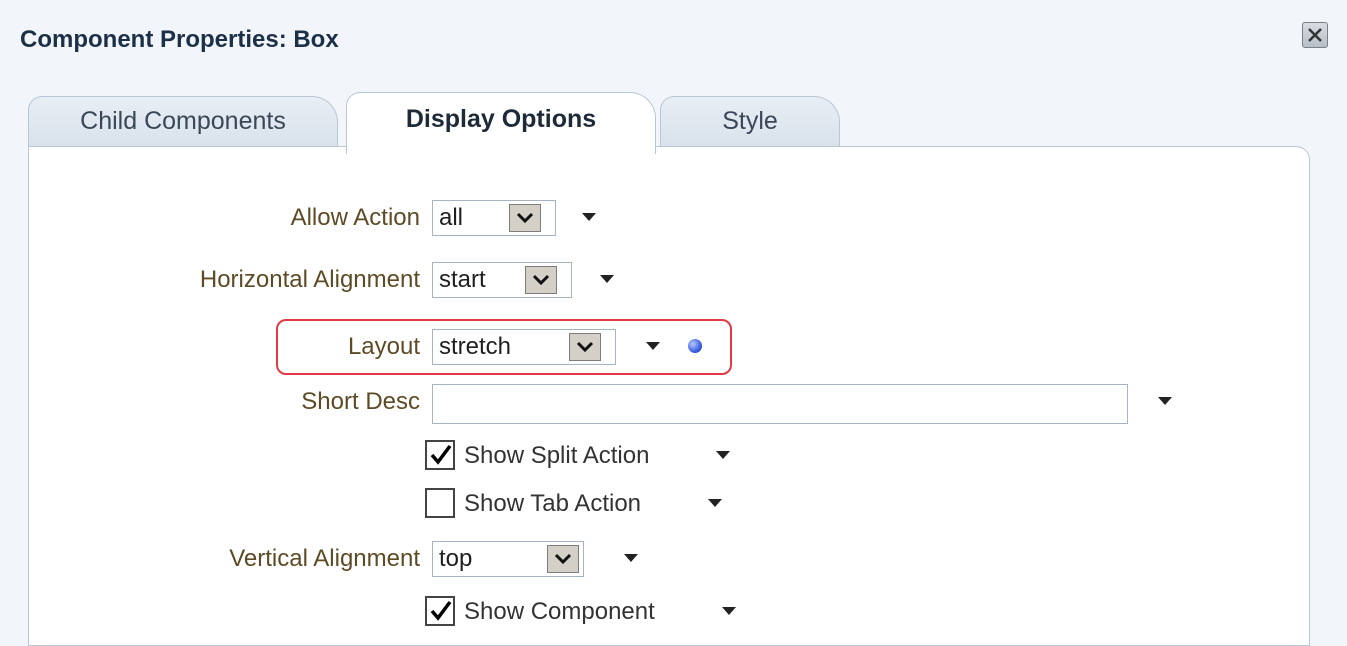  What do you see at coordinates (673, 612) in the screenshot?
I see `show-component-row: Show Component` at bounding box center [673, 612].